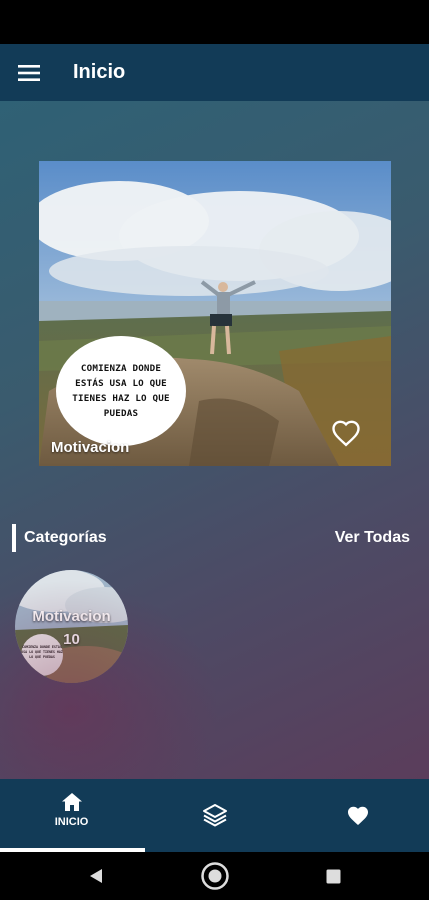 The height and width of the screenshot is (900, 429). I want to click on hamburger-menu-icon, so click(29, 72).